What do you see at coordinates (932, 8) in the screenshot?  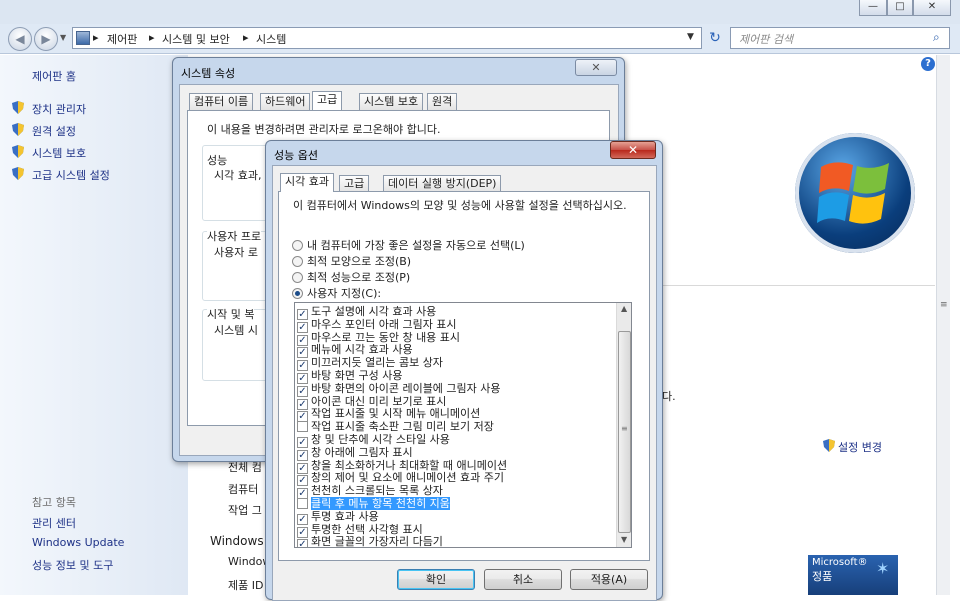 I see `close-window-button: ✕` at bounding box center [932, 8].